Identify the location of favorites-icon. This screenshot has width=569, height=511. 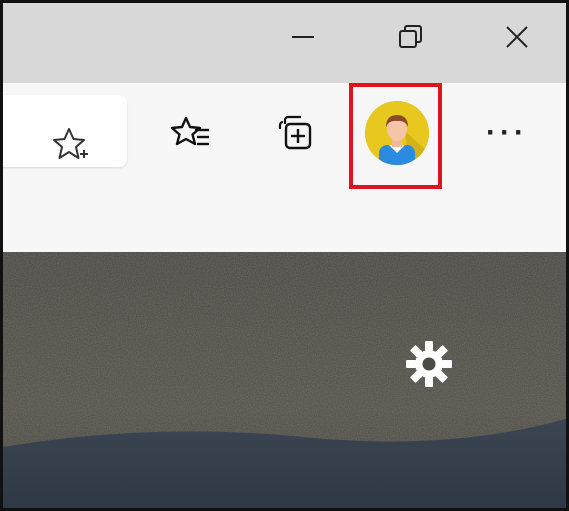
(190, 131).